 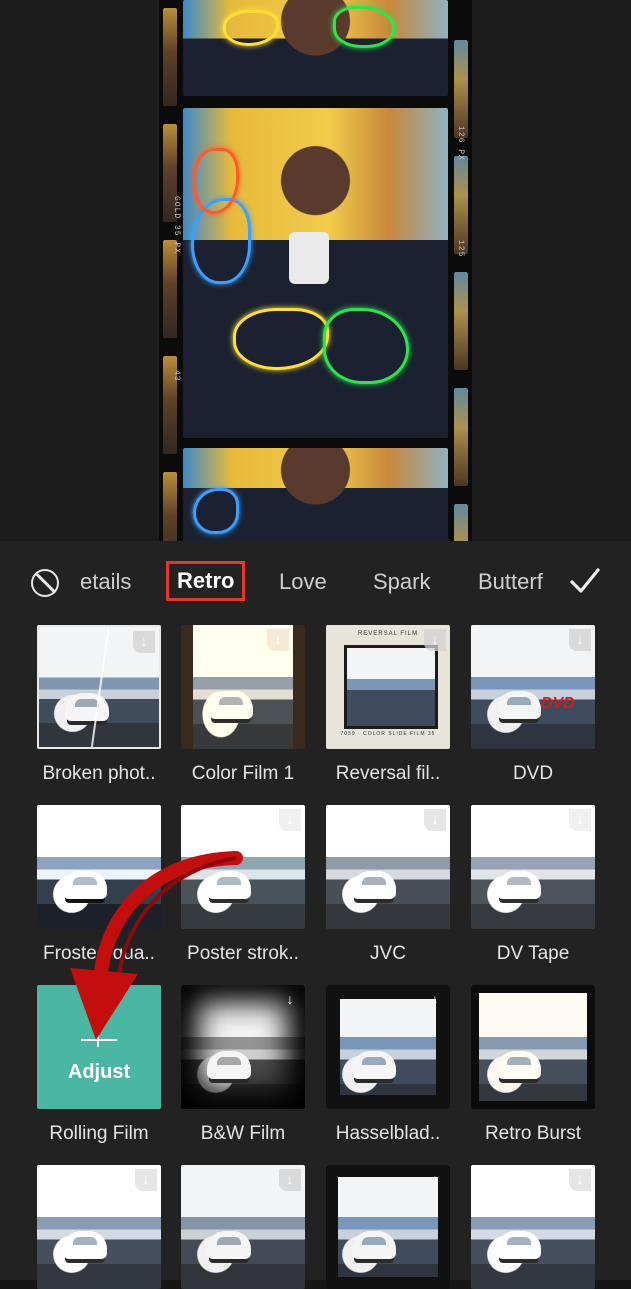 What do you see at coordinates (99, 953) in the screenshot?
I see `effect-label: Frosted qua..` at bounding box center [99, 953].